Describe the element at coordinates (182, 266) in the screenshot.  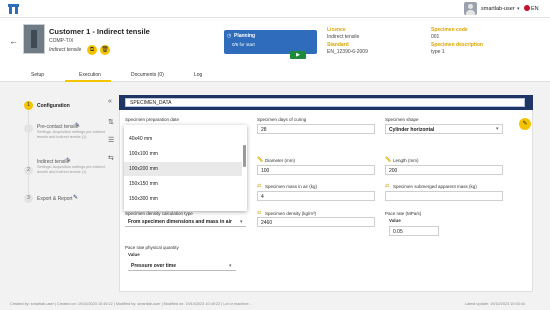
I see `pace-phys-select: Pressure over time` at that location.